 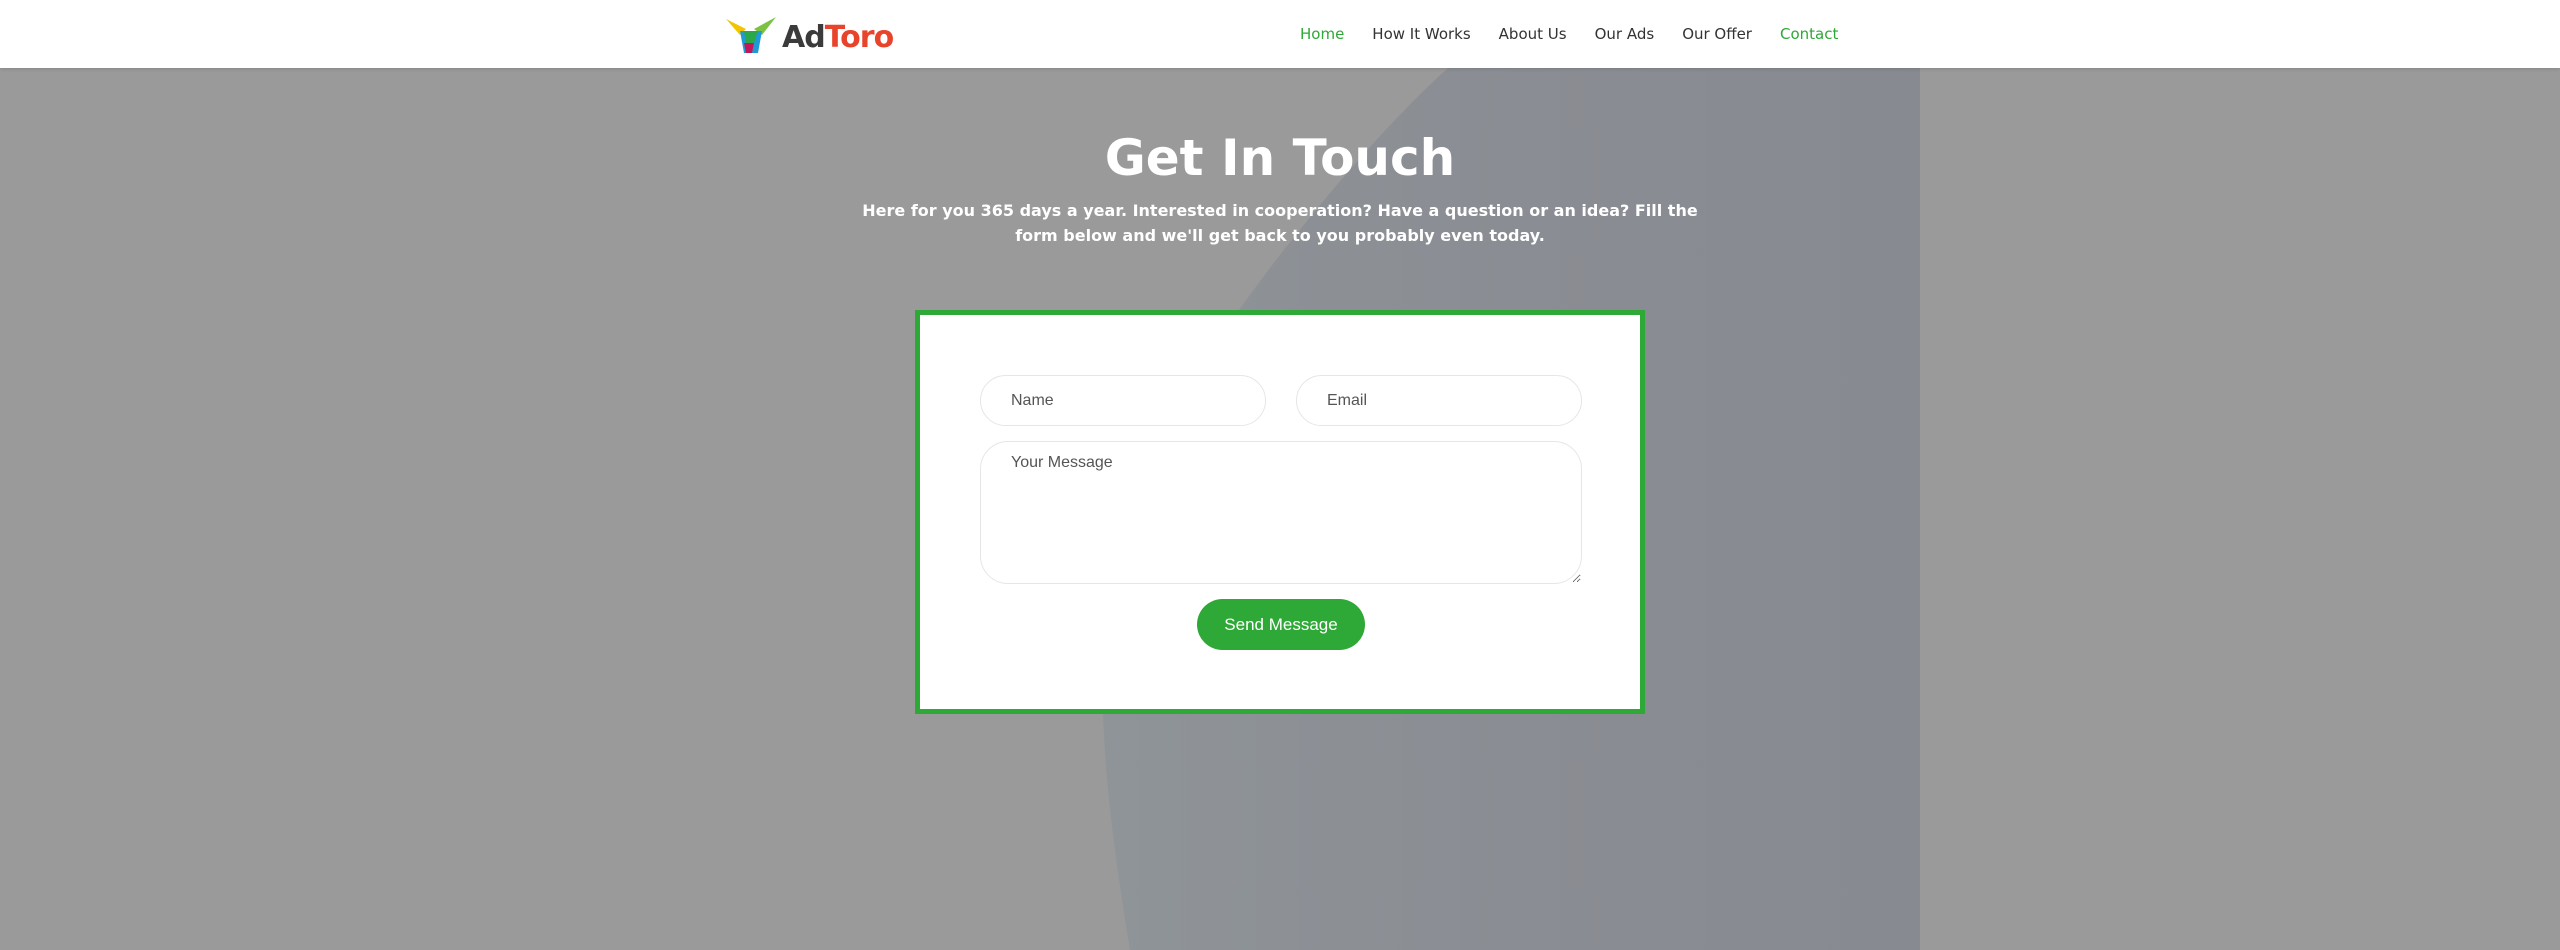 I want to click on contact-form: Send Message, so click(x=1280, y=512).